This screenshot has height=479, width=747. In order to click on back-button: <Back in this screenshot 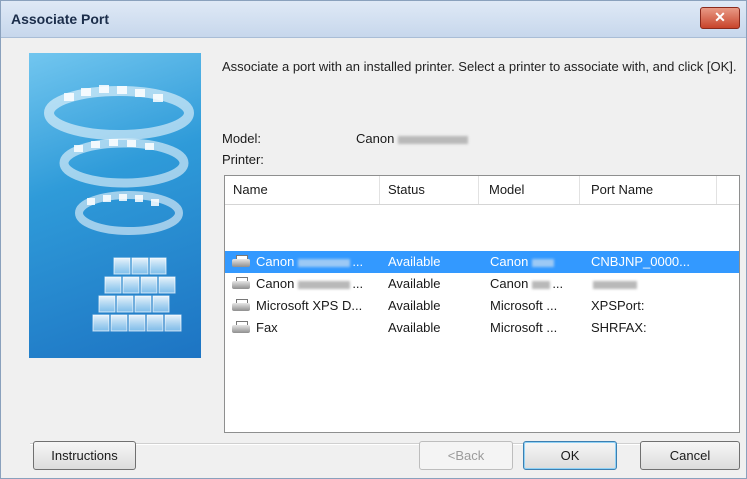, I will do `click(466, 455)`.